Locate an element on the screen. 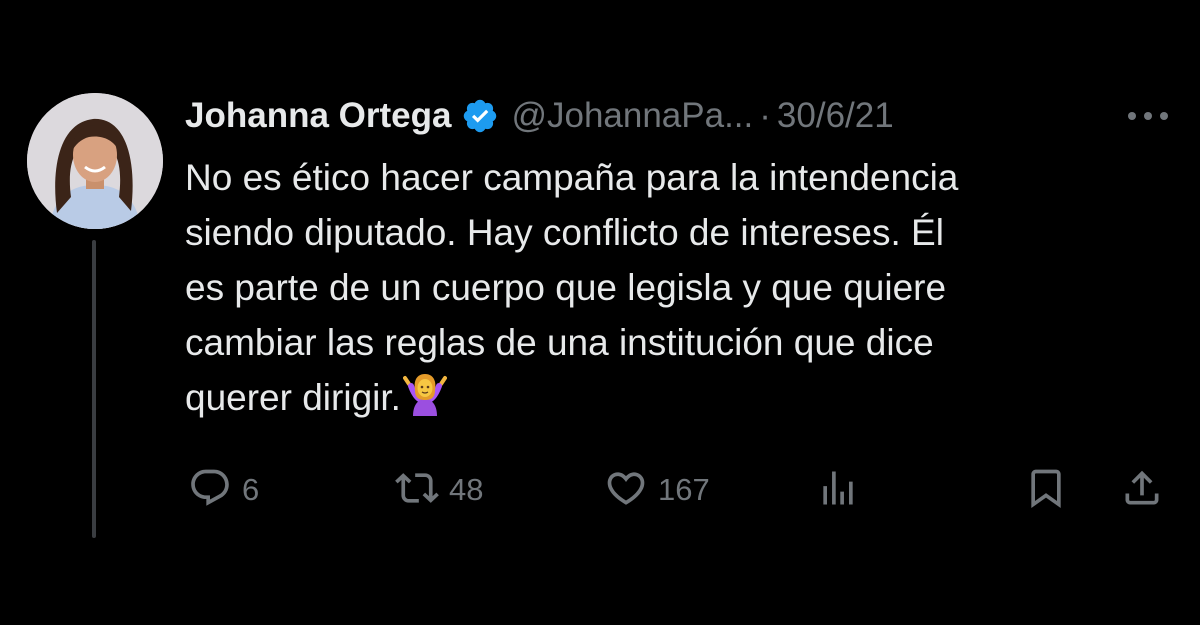 This screenshot has height=625, width=1200. tweet-date: 30/6/21 is located at coordinates (835, 116).